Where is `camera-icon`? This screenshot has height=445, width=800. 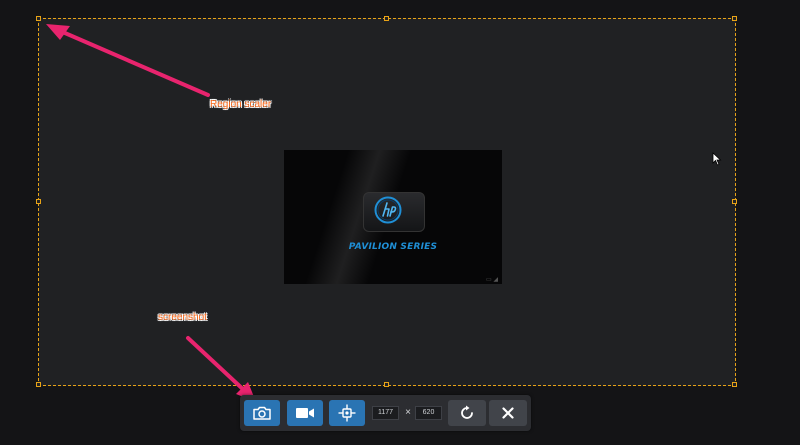 camera-icon is located at coordinates (262, 413).